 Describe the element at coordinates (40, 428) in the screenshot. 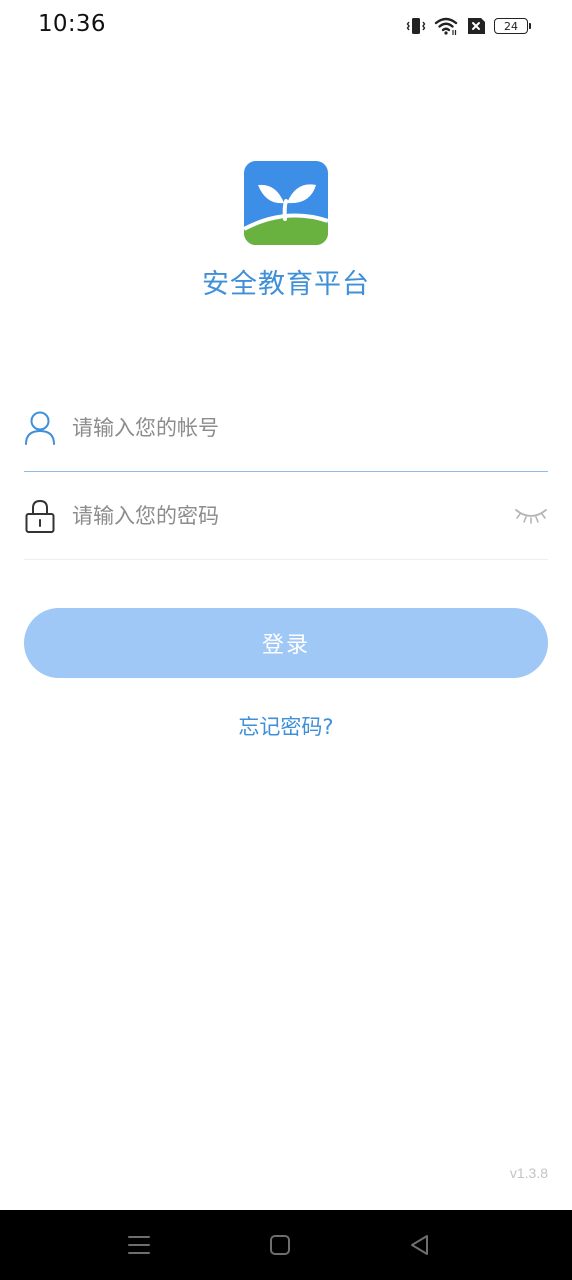

I see `user-icon` at that location.